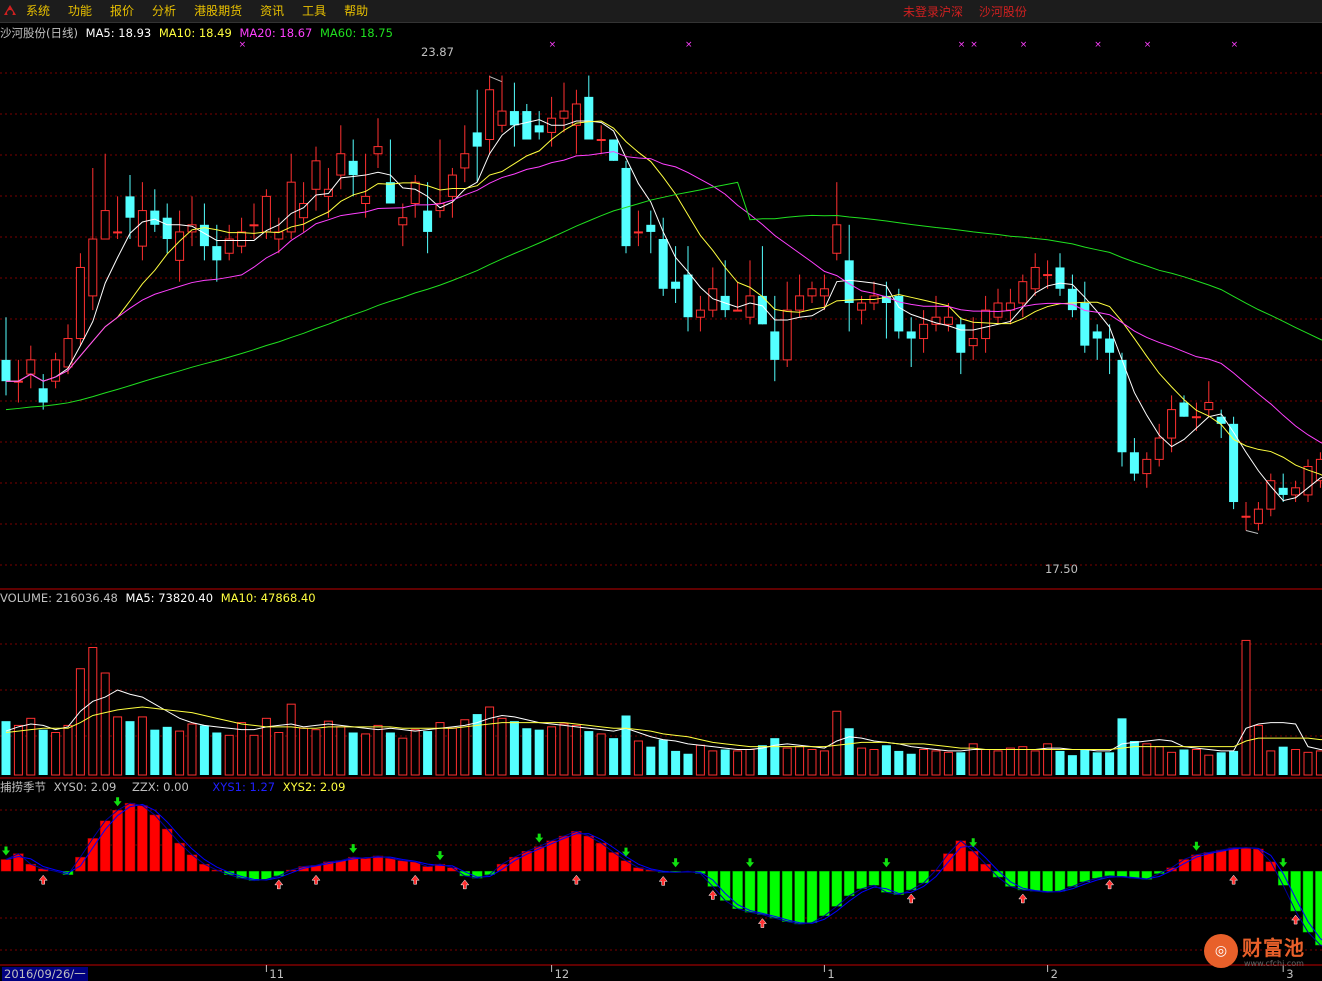  What do you see at coordinates (85, 787) in the screenshot?
I see `xys0-legend: XYS0: 2.09` at bounding box center [85, 787].